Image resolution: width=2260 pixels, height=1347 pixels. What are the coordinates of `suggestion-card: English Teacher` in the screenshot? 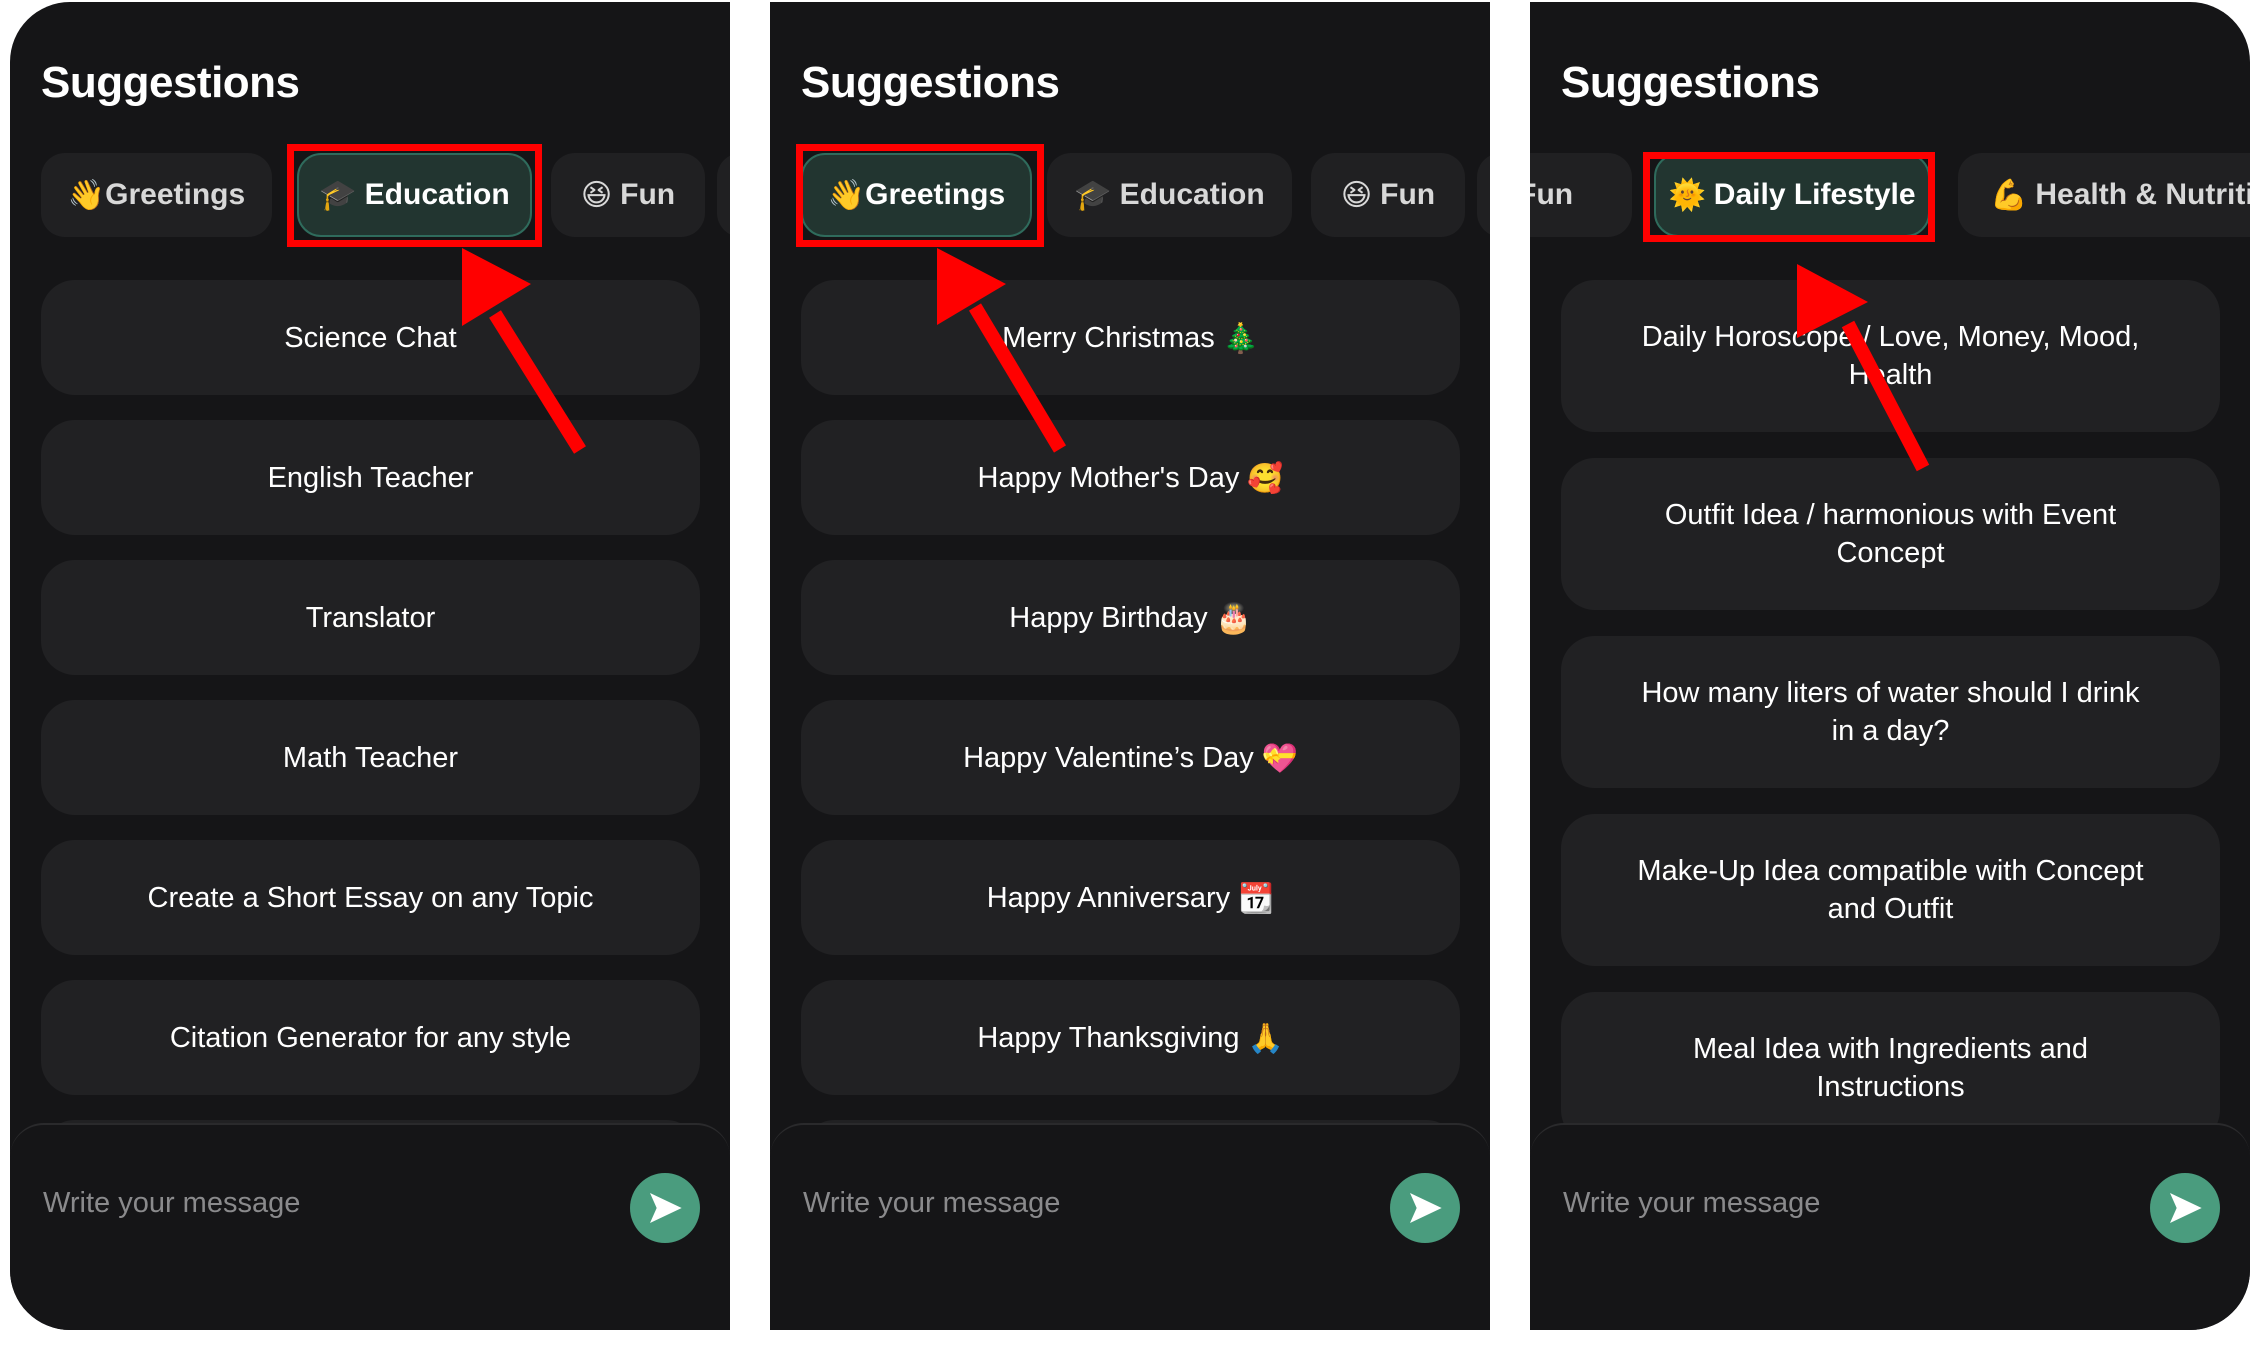 It's located at (370, 477).